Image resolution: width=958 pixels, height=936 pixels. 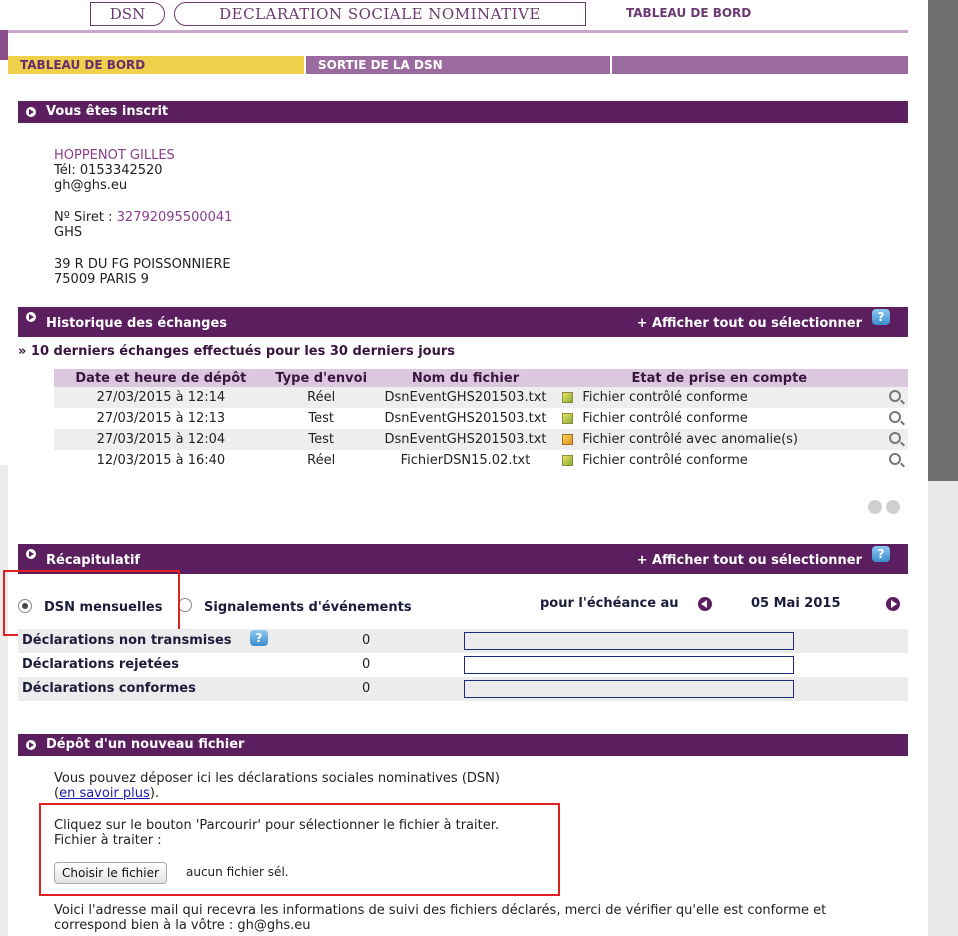 What do you see at coordinates (100, 664) in the screenshot?
I see `recap-label: Déclarations rejetées` at bounding box center [100, 664].